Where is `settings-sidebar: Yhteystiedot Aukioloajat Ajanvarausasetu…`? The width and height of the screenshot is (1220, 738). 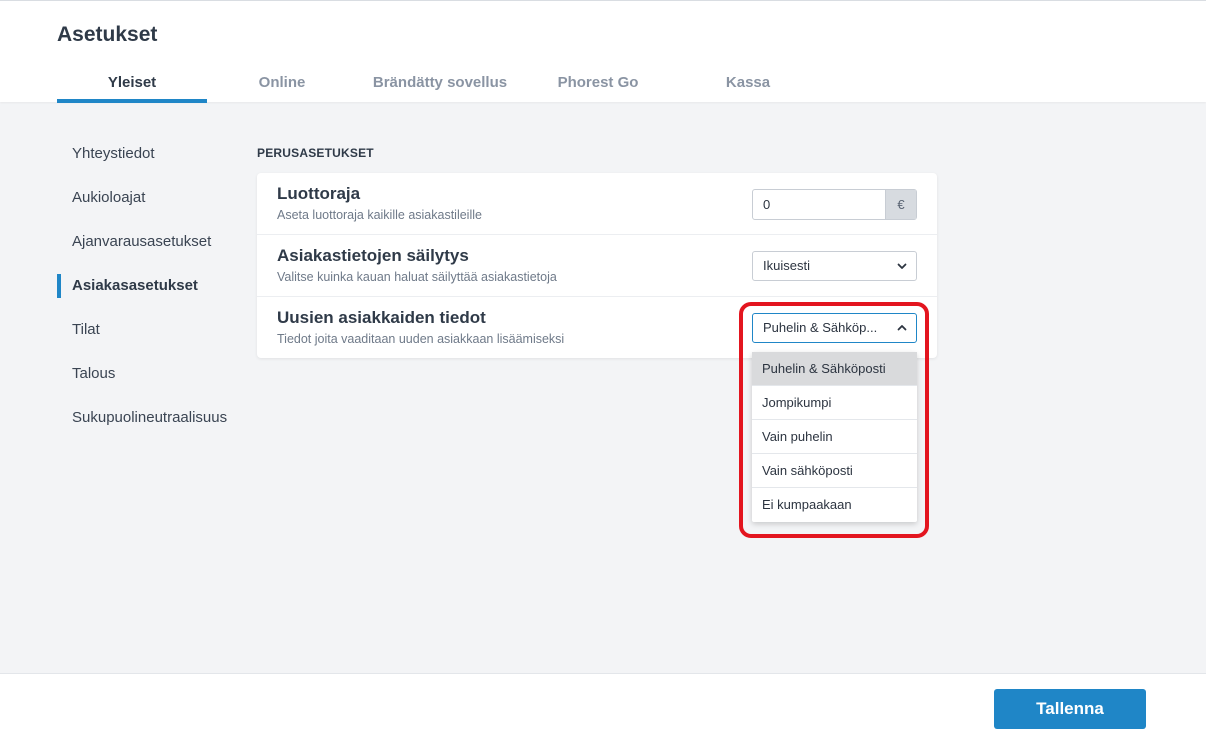 settings-sidebar: Yhteystiedot Aukioloajat Ajanvarausasetu… is located at coordinates (152, 286).